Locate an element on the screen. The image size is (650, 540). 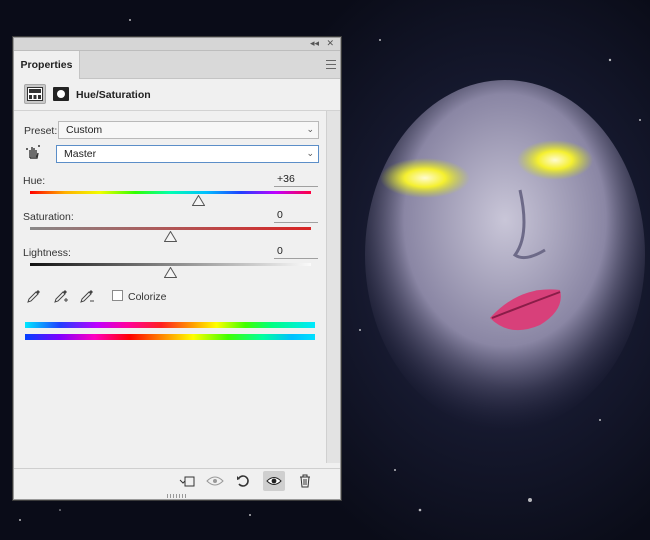
tab-properties: Properties is located at coordinates (47, 65).